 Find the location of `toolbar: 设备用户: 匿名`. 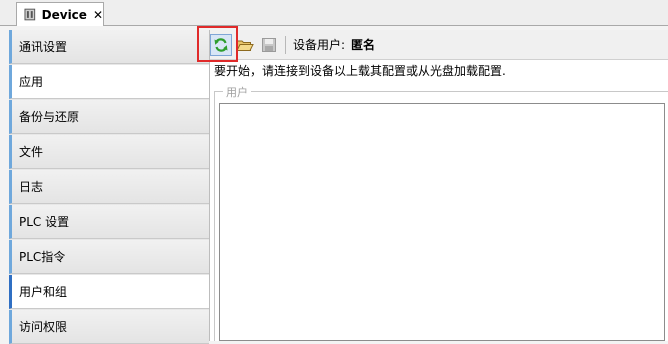

toolbar: 设备用户: 匿名 is located at coordinates (439, 45).